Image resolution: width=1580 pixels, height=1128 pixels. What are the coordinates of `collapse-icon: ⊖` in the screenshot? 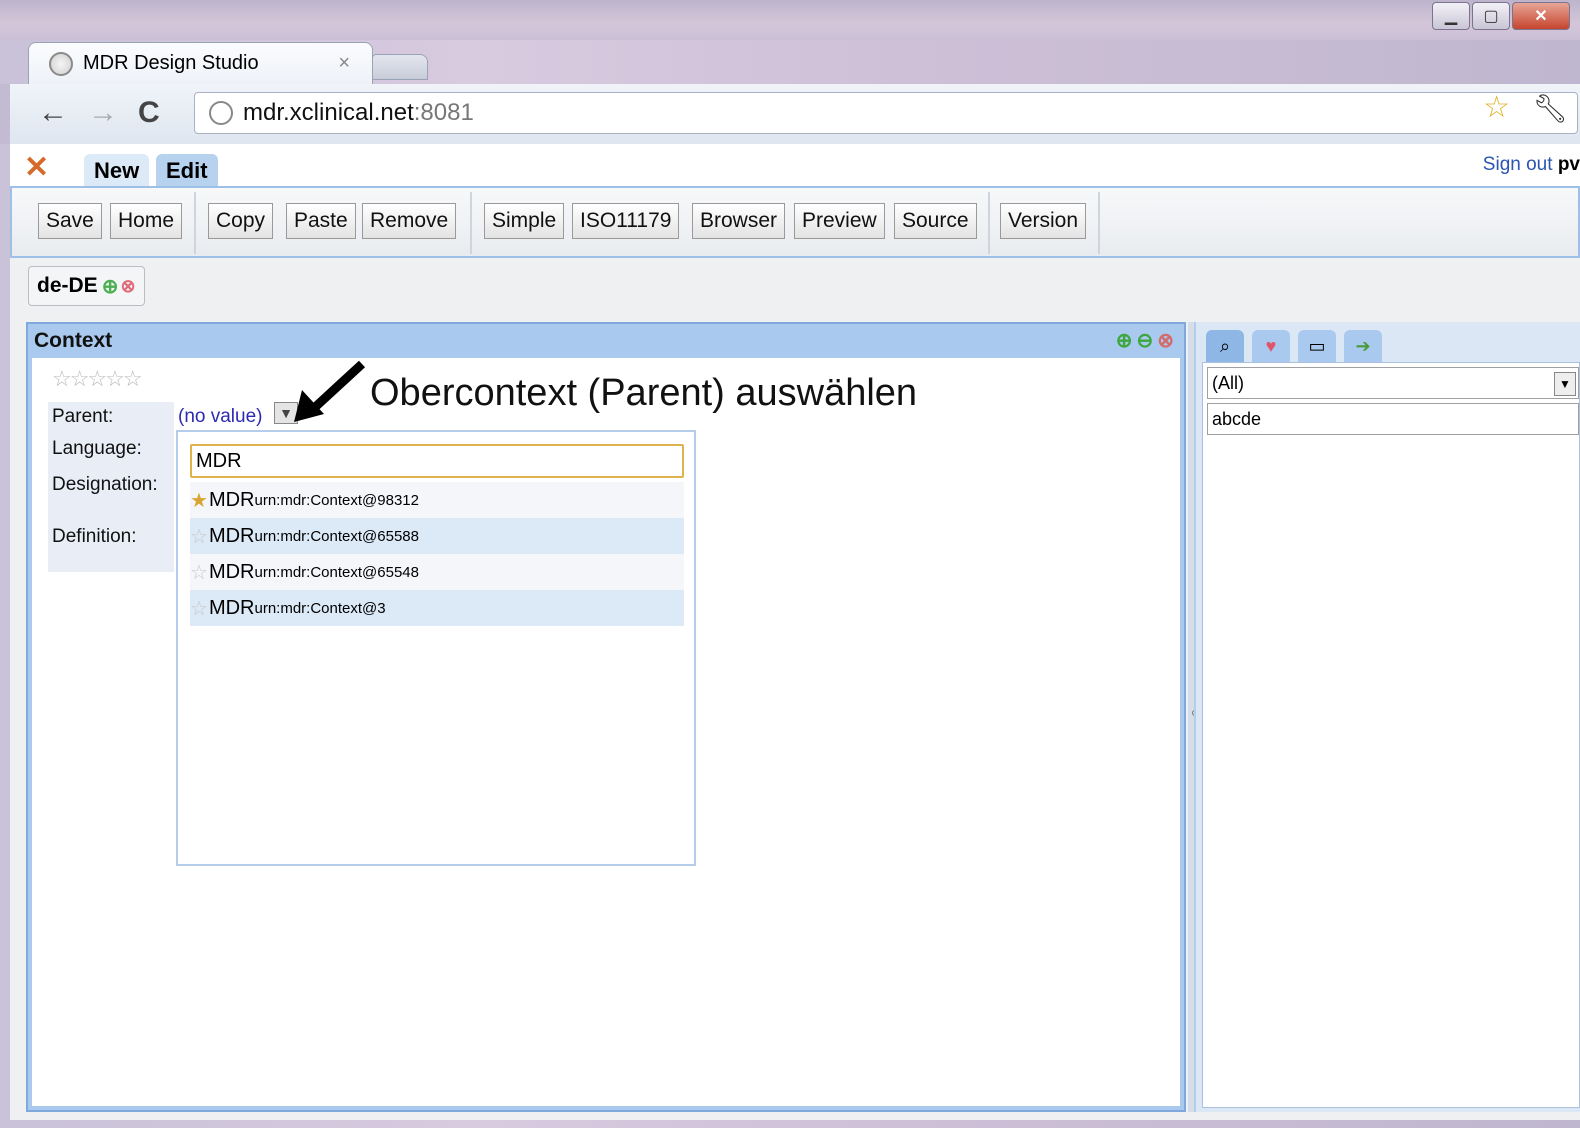 It's located at (1144, 340).